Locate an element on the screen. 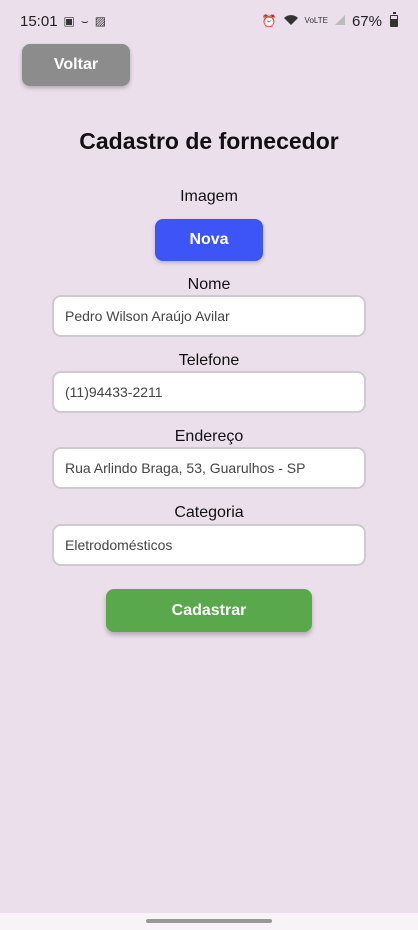 This screenshot has width=418, height=930. new-image-button: Nova is located at coordinates (209, 240).